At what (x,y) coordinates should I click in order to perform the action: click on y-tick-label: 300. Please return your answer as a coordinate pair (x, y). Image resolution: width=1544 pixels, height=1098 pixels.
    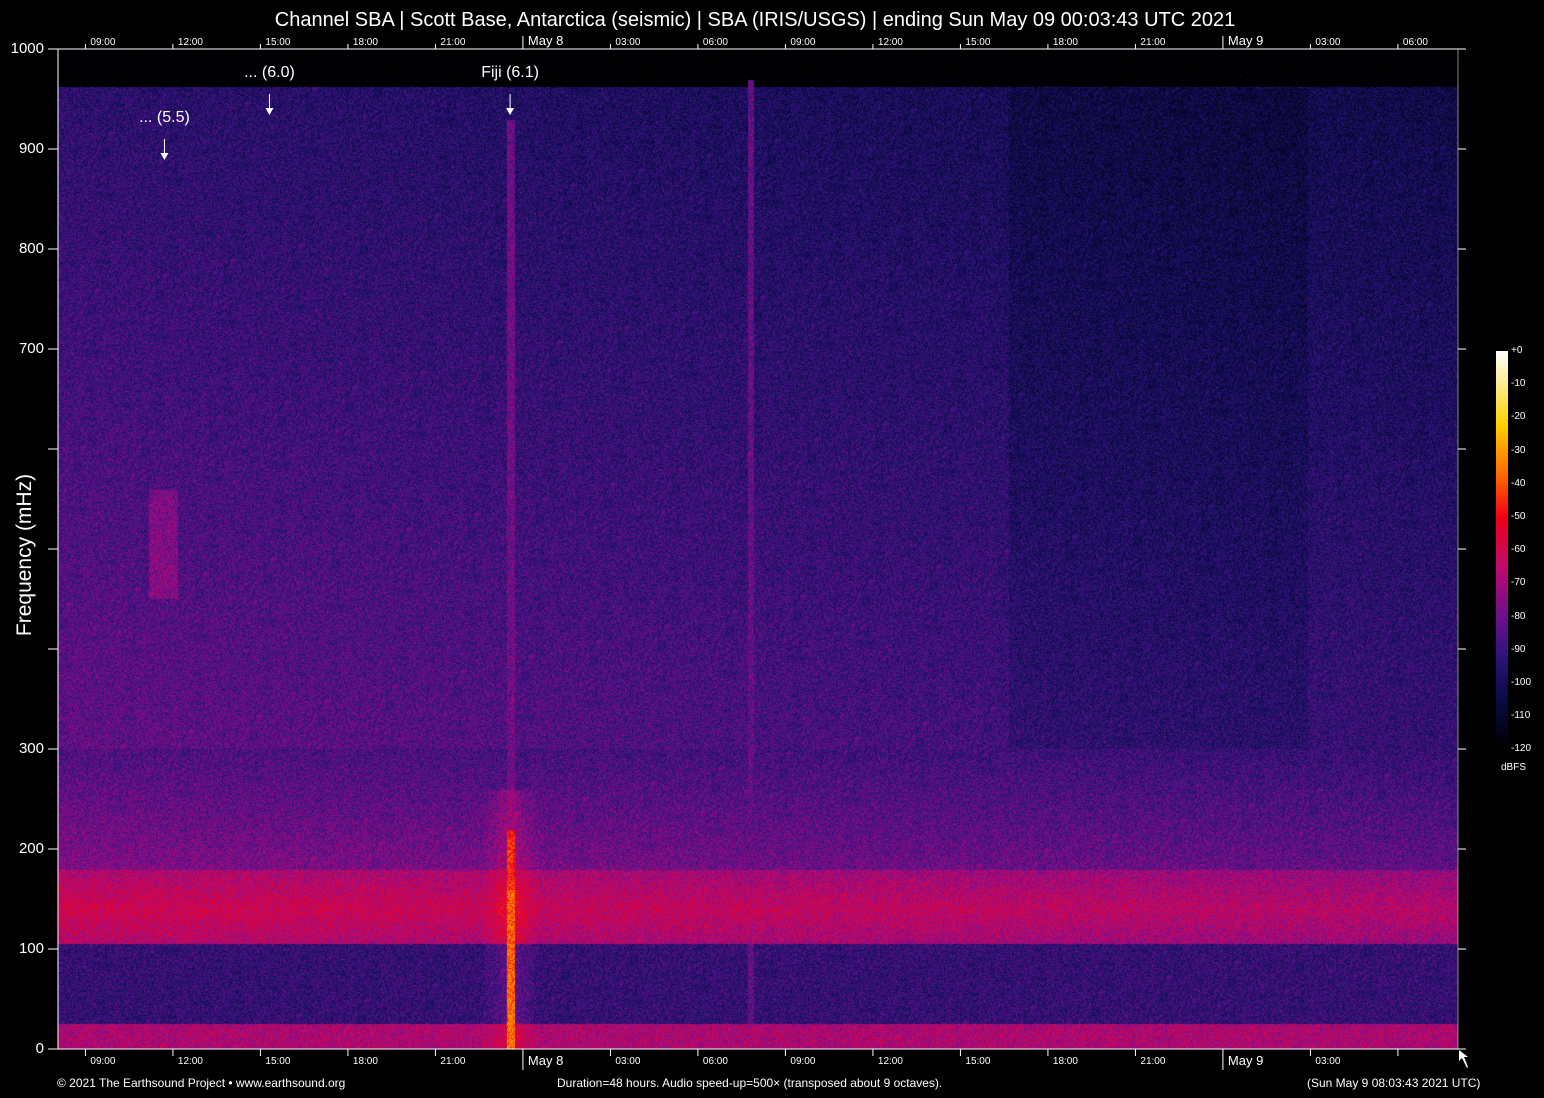
    Looking at the image, I should click on (31, 748).